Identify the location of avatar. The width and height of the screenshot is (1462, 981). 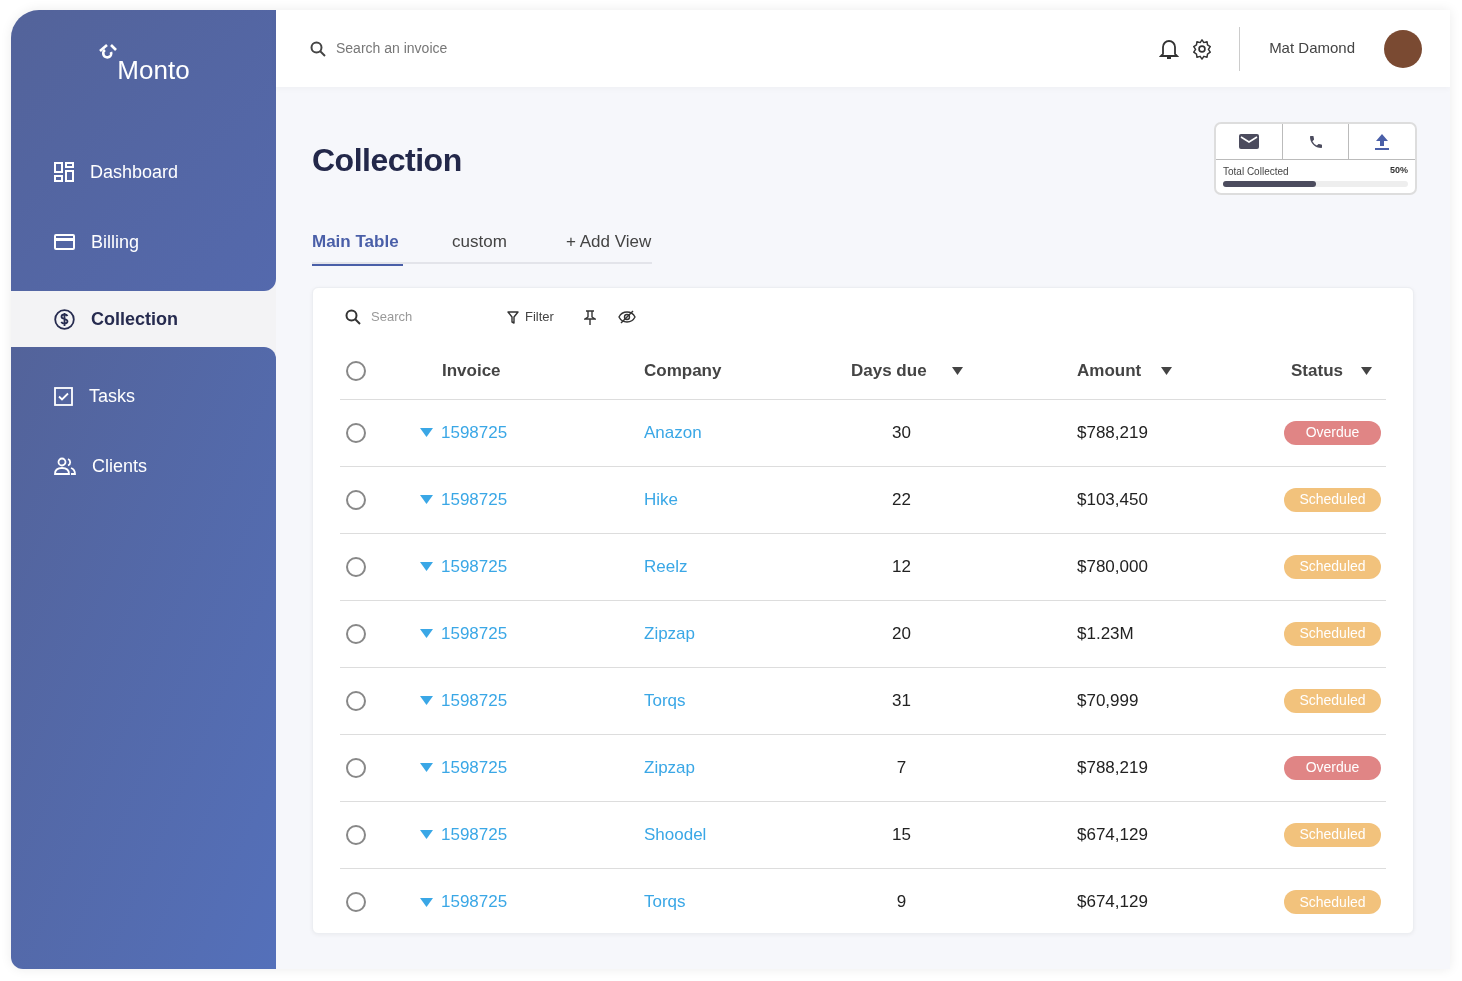
(1403, 48).